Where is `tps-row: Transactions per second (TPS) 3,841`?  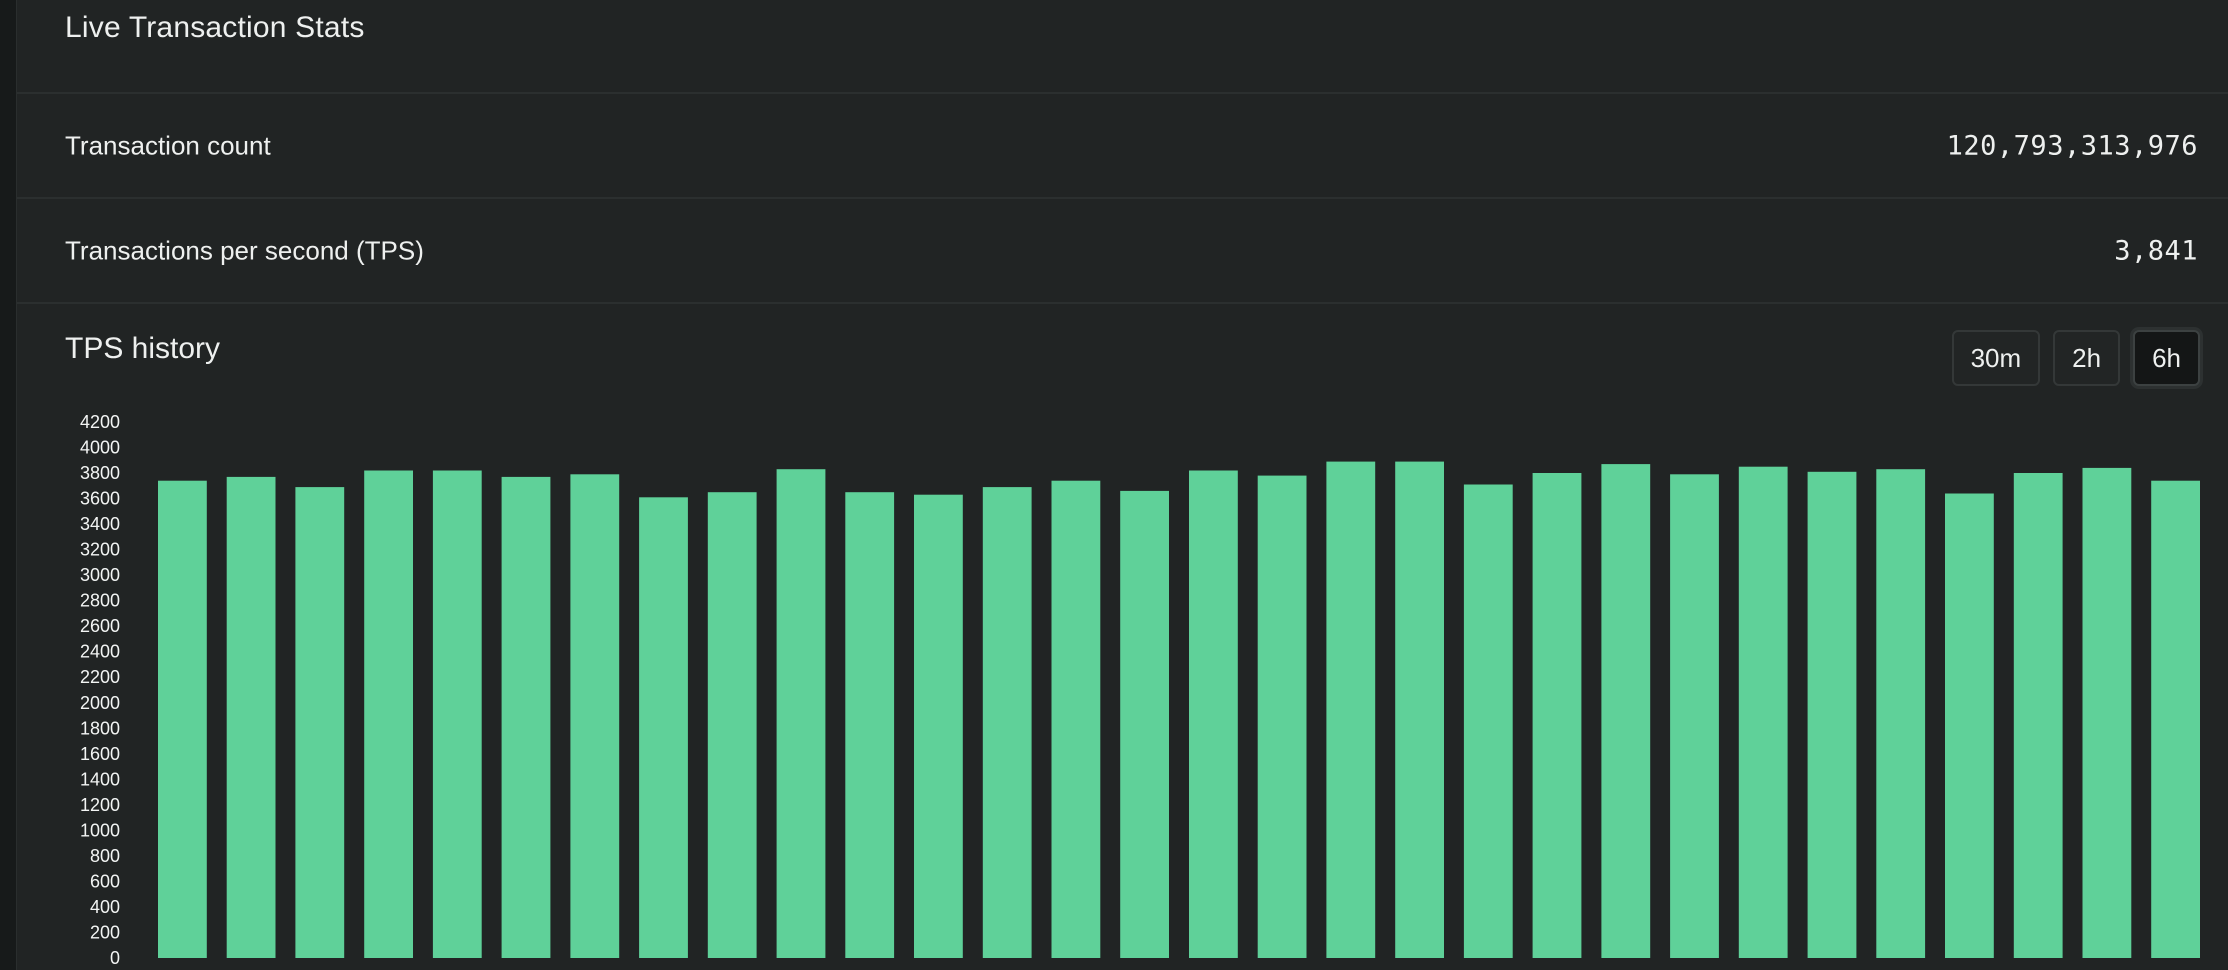 tps-row: Transactions per second (TPS) 3,841 is located at coordinates (1122, 251).